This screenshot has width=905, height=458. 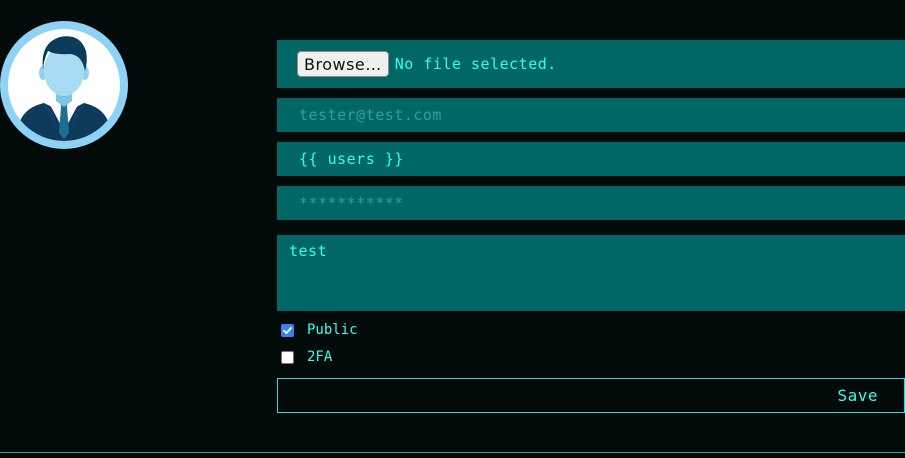 What do you see at coordinates (857, 395) in the screenshot?
I see `save-label: Save` at bounding box center [857, 395].